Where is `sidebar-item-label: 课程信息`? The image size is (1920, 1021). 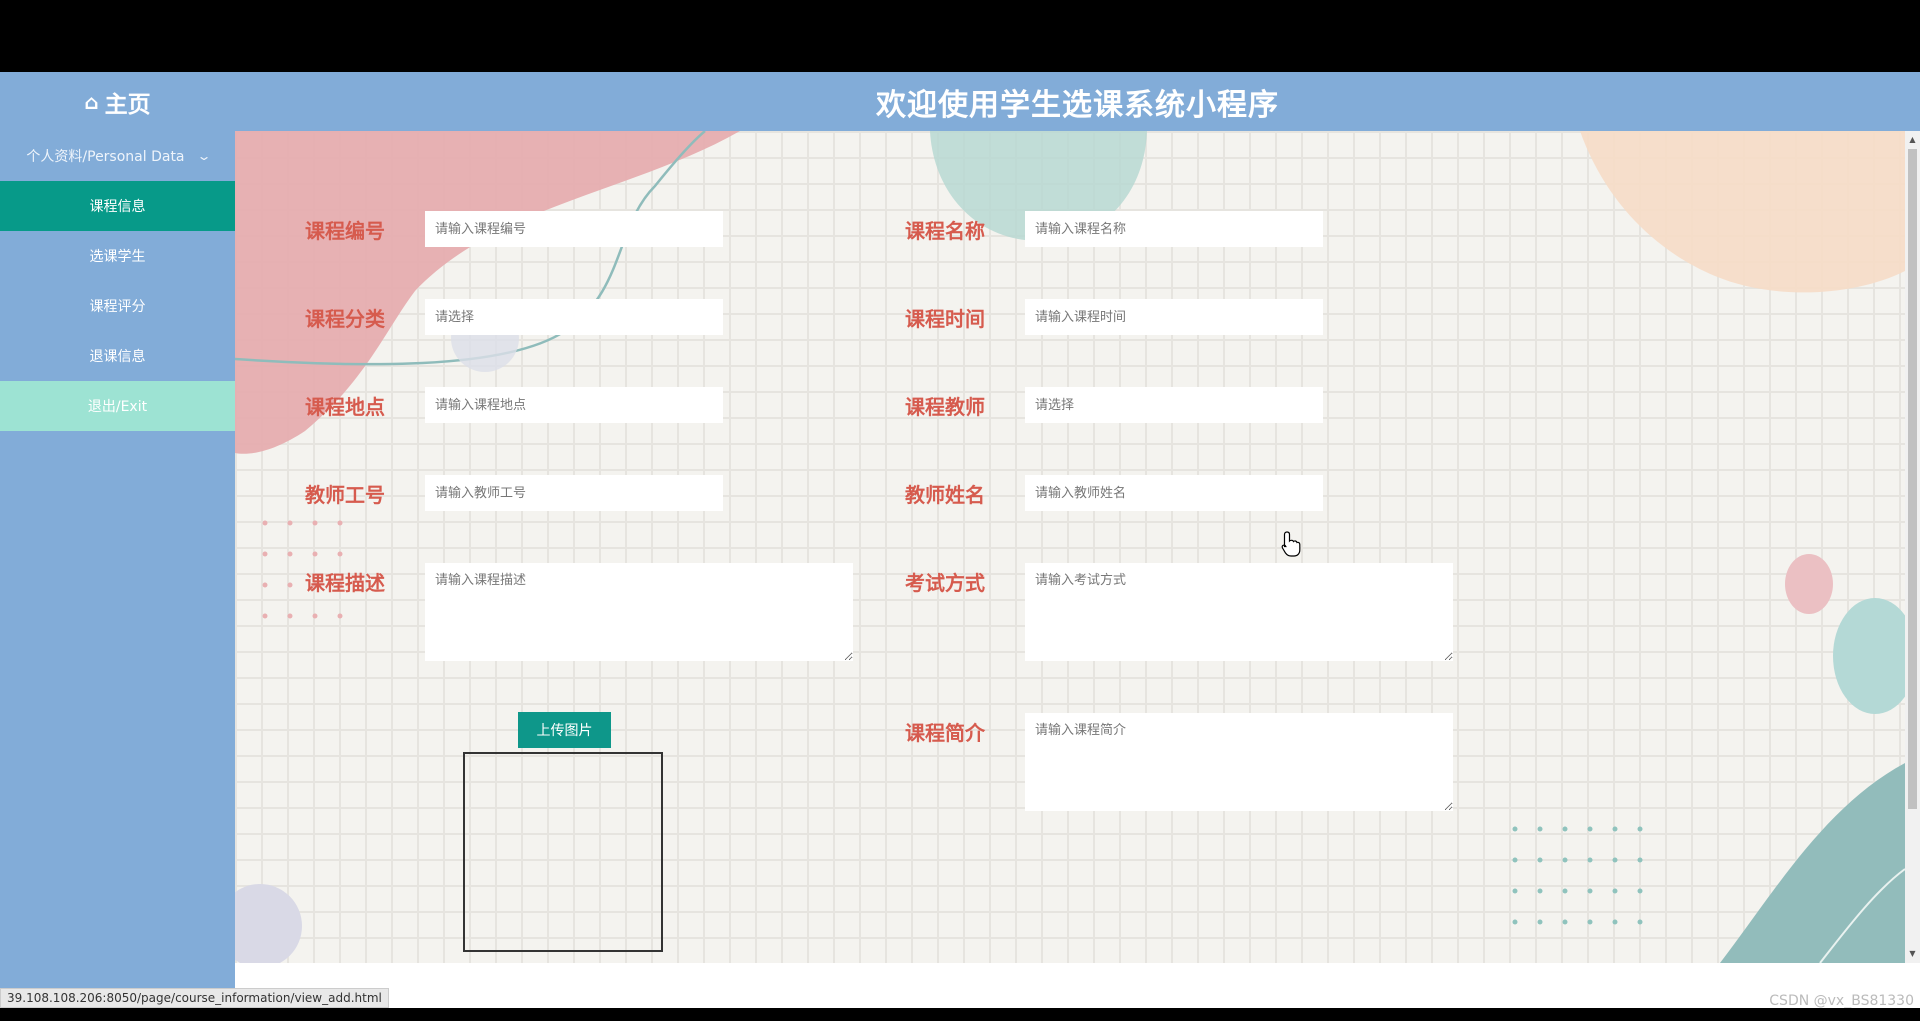 sidebar-item-label: 课程信息 is located at coordinates (117, 207).